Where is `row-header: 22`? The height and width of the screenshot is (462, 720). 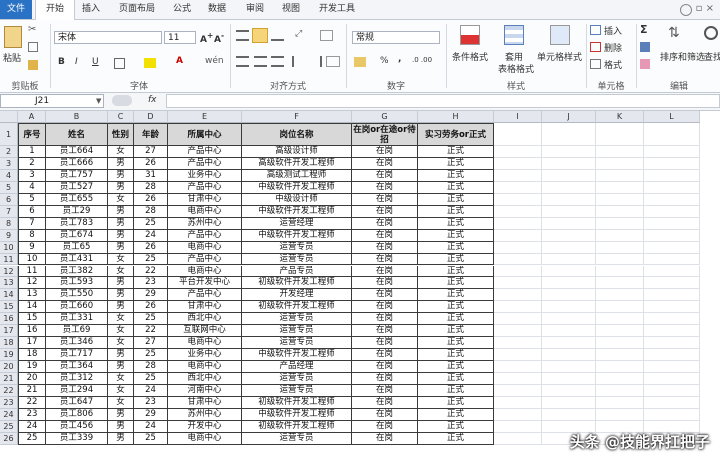
row-header: 22 is located at coordinates (9, 391).